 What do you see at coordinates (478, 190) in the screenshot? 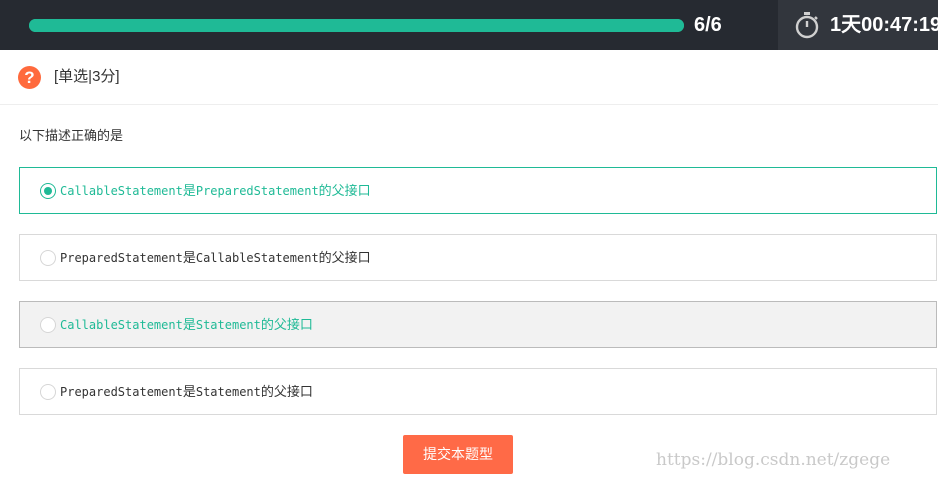
I see `option-a: CallableStatement是PreparedStatement的父接口` at bounding box center [478, 190].